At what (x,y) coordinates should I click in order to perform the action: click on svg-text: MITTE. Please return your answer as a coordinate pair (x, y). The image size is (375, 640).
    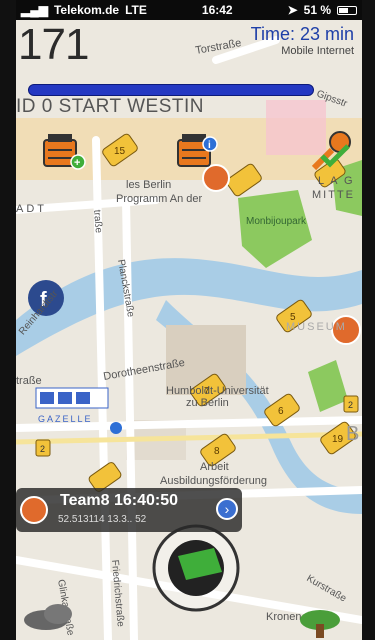
    Looking at the image, I should click on (333, 195).